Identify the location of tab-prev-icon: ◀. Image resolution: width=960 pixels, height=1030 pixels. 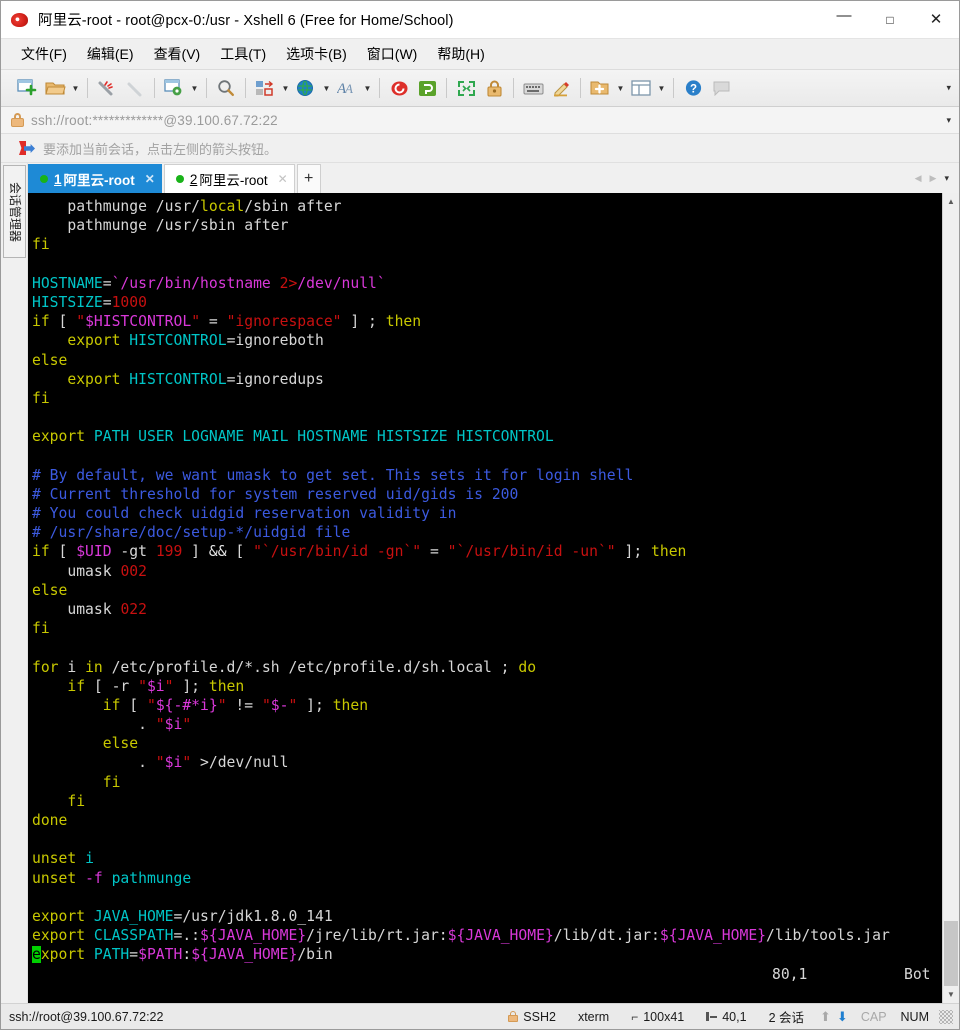
(918, 178).